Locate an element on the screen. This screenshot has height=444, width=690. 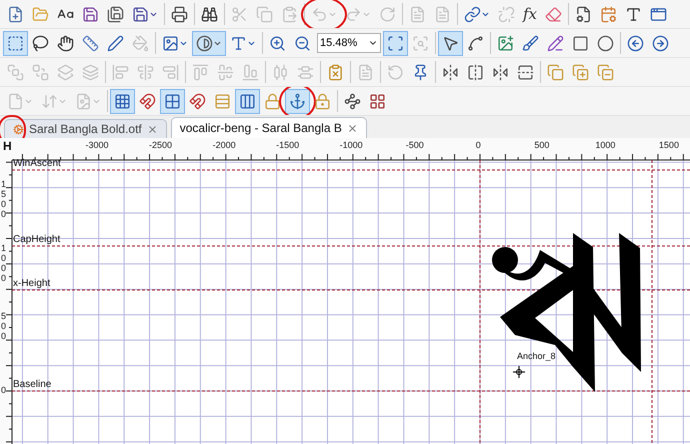
tab-label: vocalicr-beng - Saral Bangla B is located at coordinates (261, 128).